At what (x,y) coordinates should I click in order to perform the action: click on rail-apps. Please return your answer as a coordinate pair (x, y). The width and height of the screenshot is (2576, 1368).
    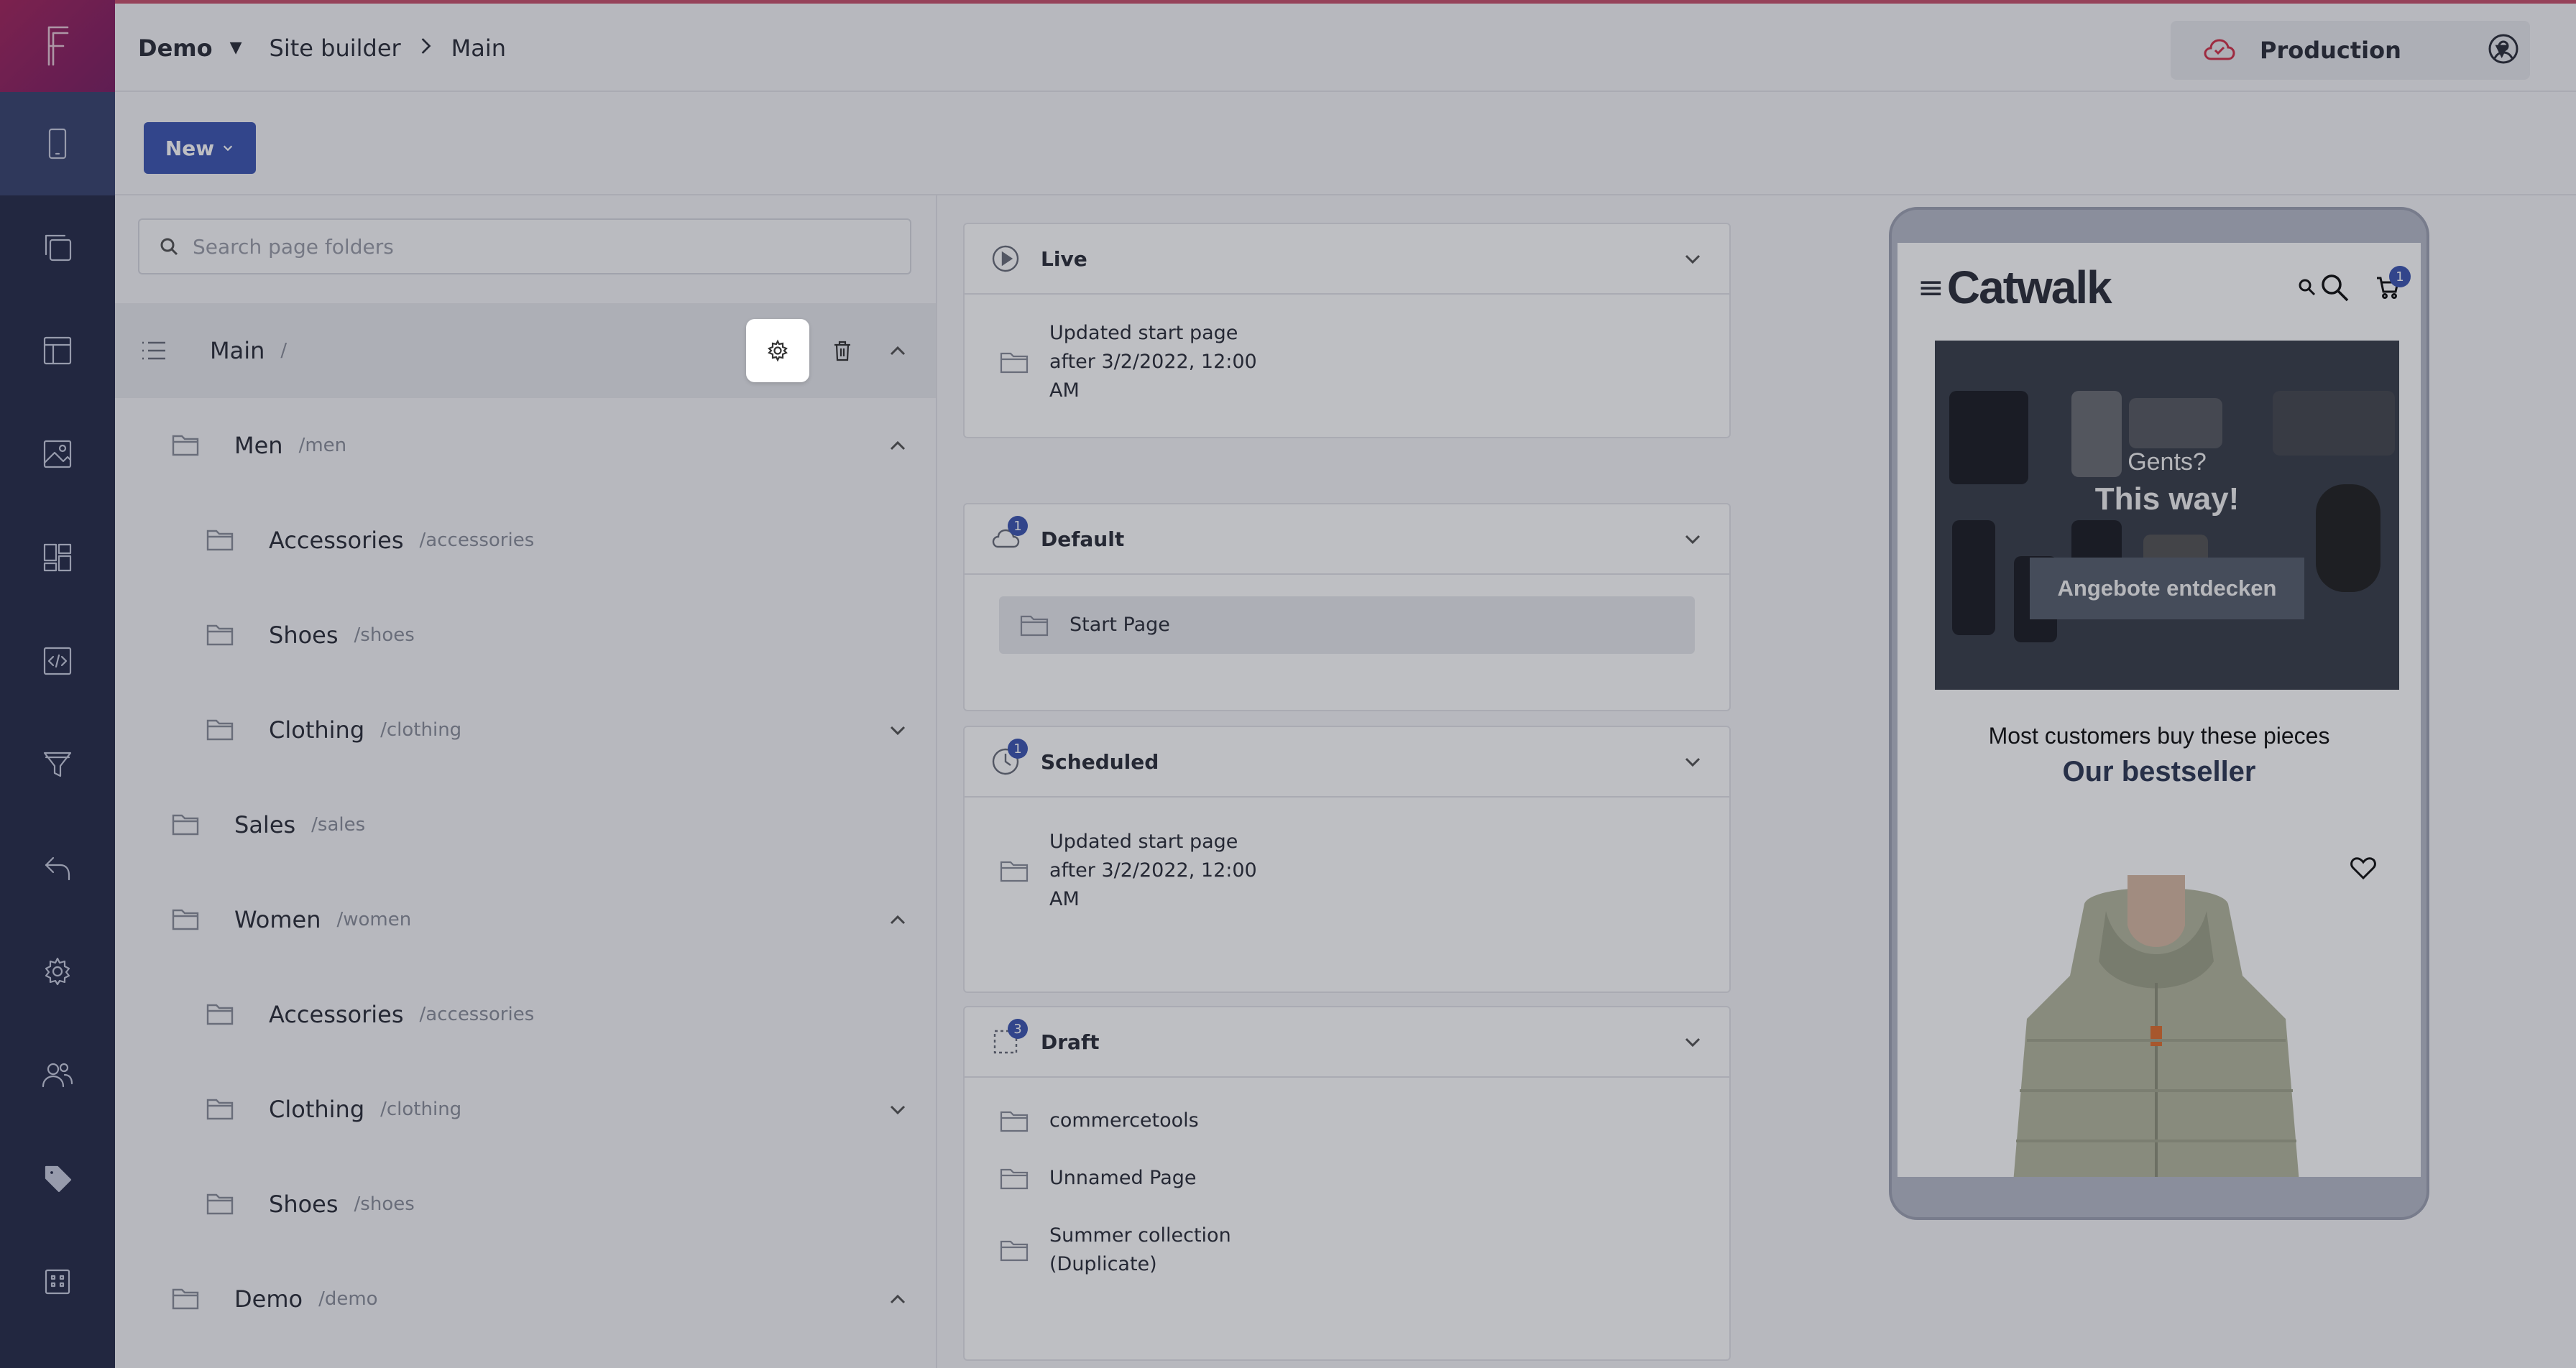
    Looking at the image, I should click on (57, 1282).